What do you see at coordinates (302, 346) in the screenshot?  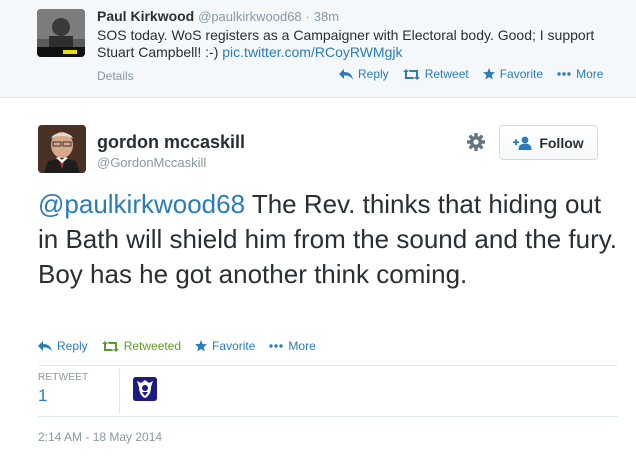 I see `more-label: More` at bounding box center [302, 346].